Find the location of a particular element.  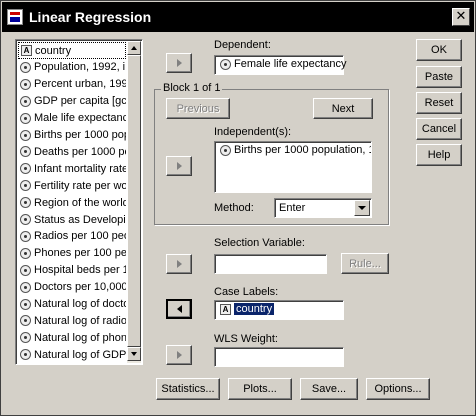

variable-list-item: GDP per capita [gc is located at coordinates (72, 101).